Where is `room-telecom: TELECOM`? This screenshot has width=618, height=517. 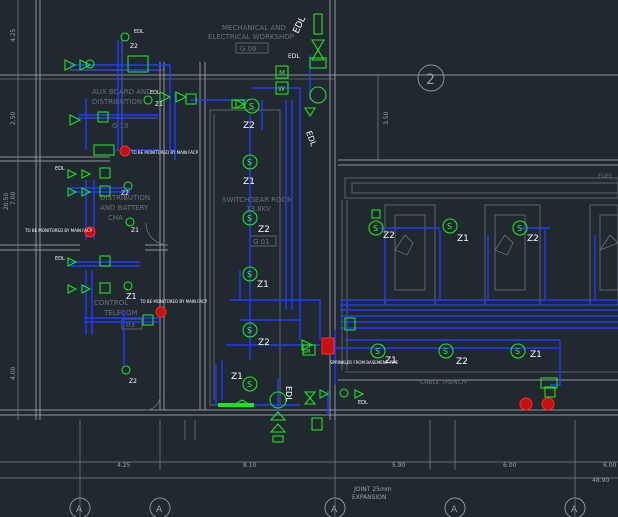
room-telecom: TELECOM is located at coordinates (120, 313).